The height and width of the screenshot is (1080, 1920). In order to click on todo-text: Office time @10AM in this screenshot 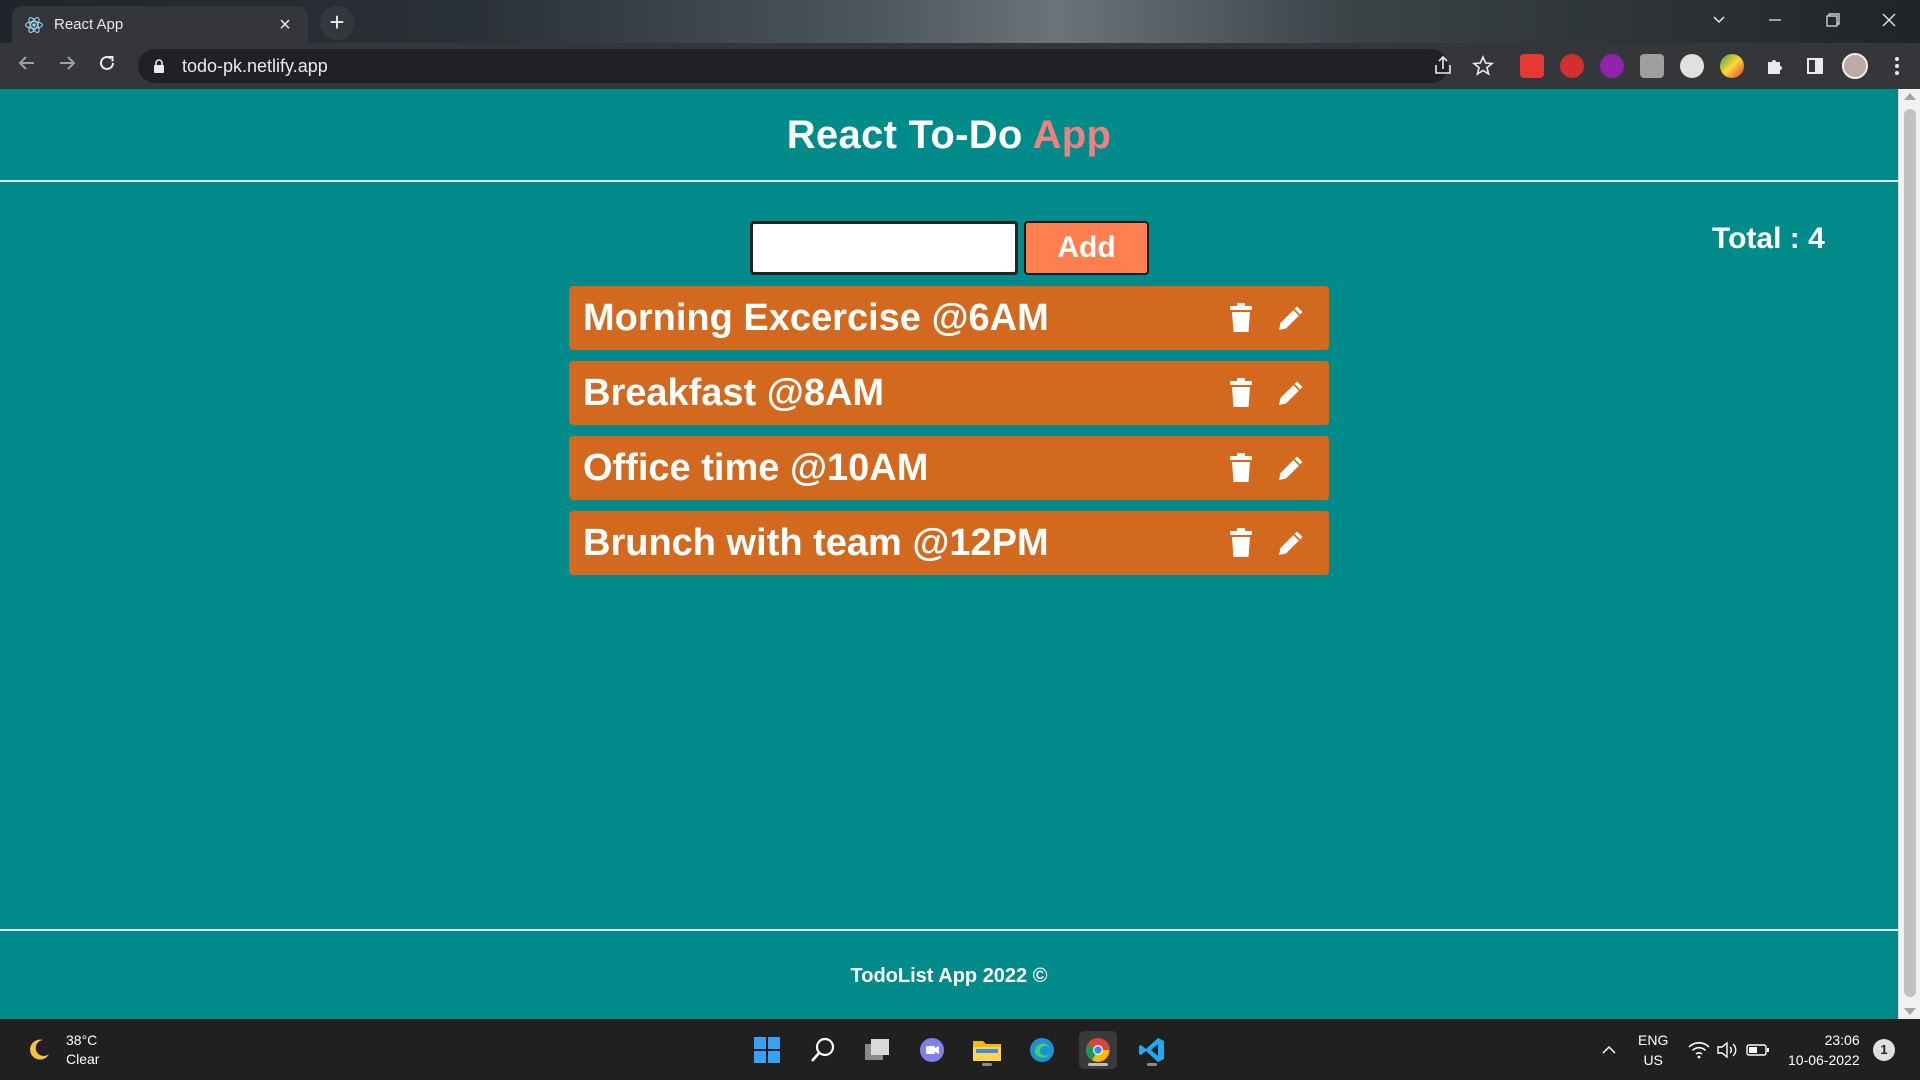, I will do `click(756, 467)`.